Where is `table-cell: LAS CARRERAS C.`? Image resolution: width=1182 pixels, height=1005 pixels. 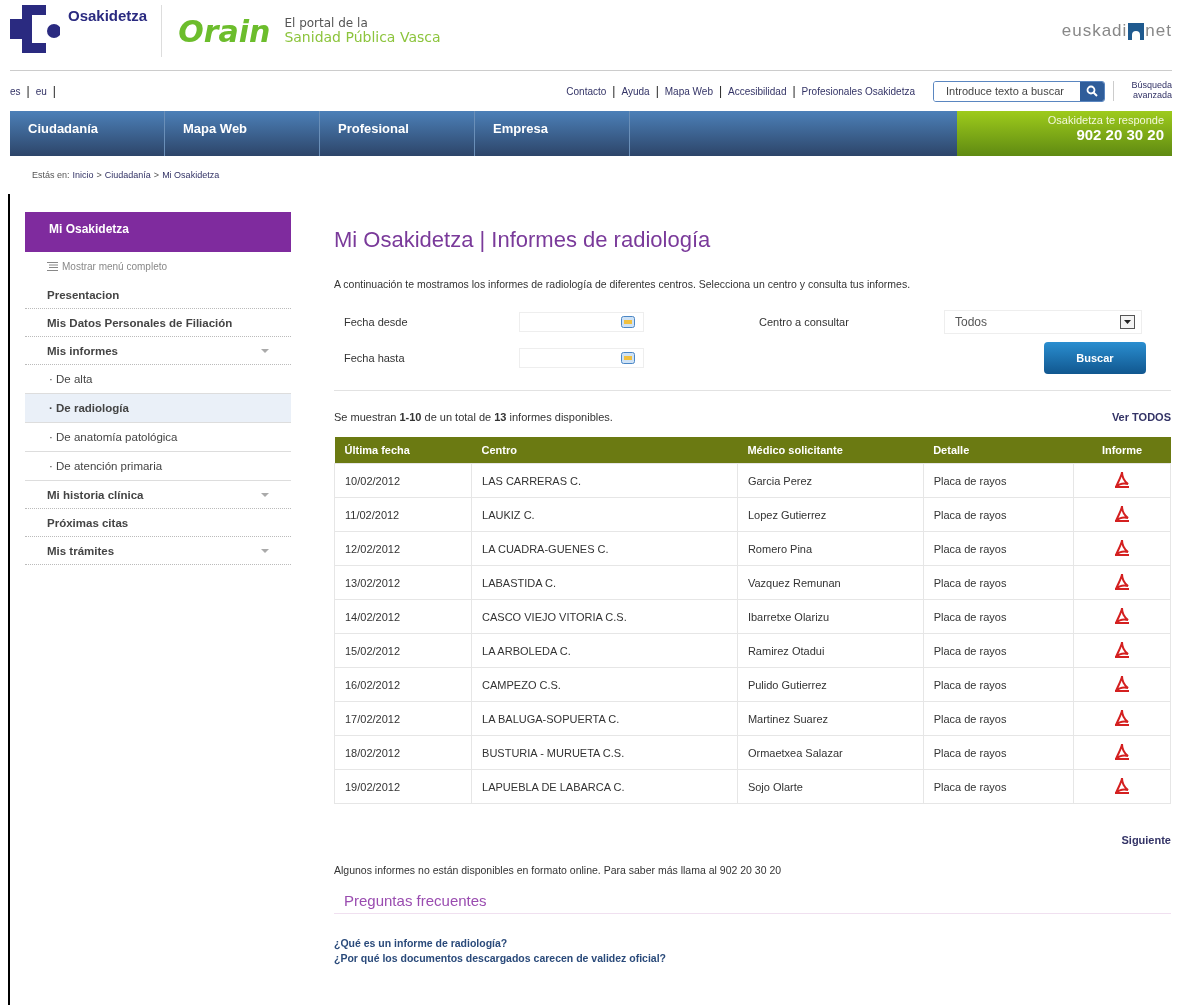
table-cell: LAS CARRERAS C. is located at coordinates (604, 480).